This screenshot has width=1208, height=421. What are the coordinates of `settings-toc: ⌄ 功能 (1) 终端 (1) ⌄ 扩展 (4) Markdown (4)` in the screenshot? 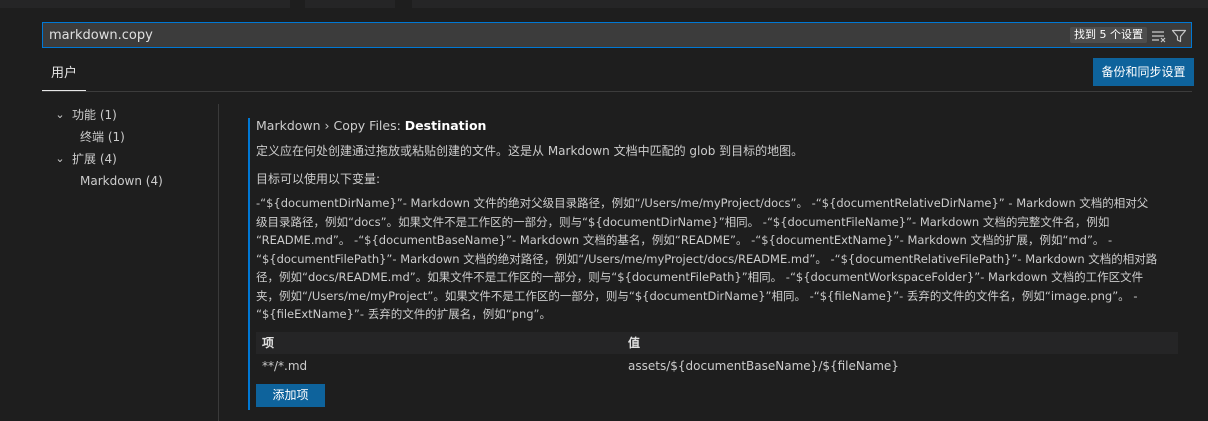 It's located at (130, 148).